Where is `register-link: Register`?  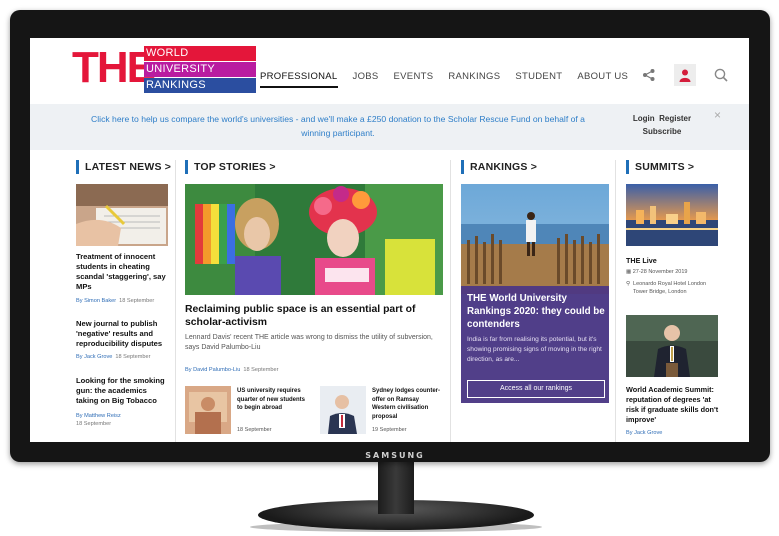 register-link: Register is located at coordinates (675, 118).